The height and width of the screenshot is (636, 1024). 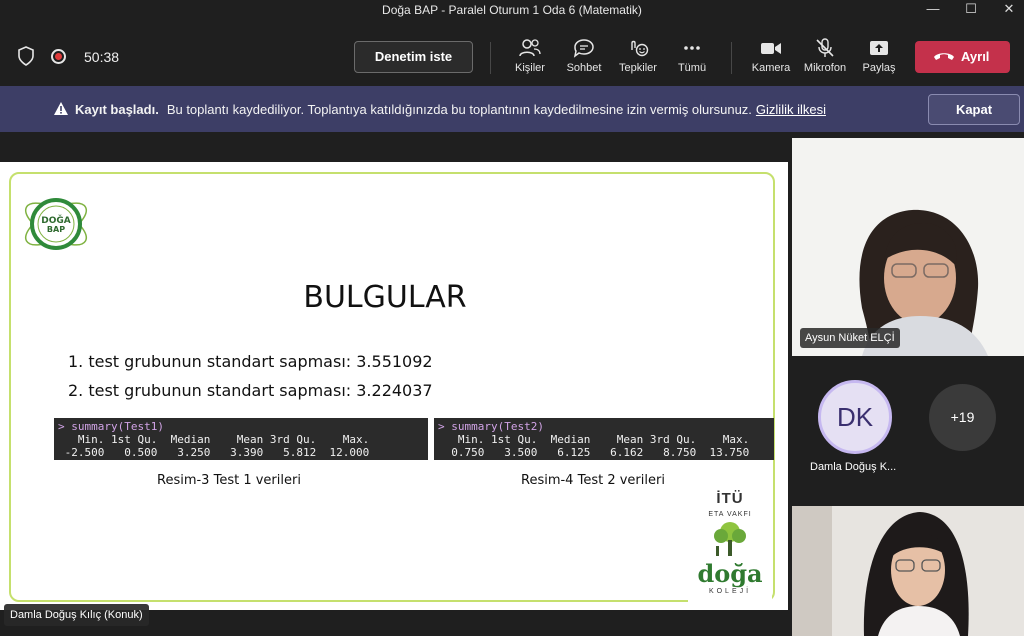 I want to click on participant-video, so click(x=908, y=571).